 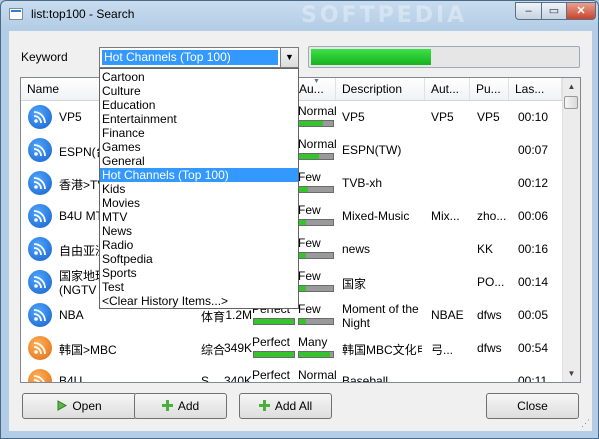 I want to click on dropdown-option: Culture, so click(x=199, y=91).